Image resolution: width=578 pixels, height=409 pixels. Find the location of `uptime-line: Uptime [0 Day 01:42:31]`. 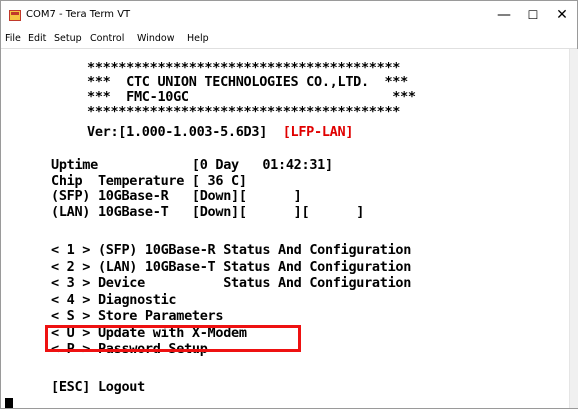

uptime-line: Uptime [0 Day 01:42:31] is located at coordinates (192, 165).